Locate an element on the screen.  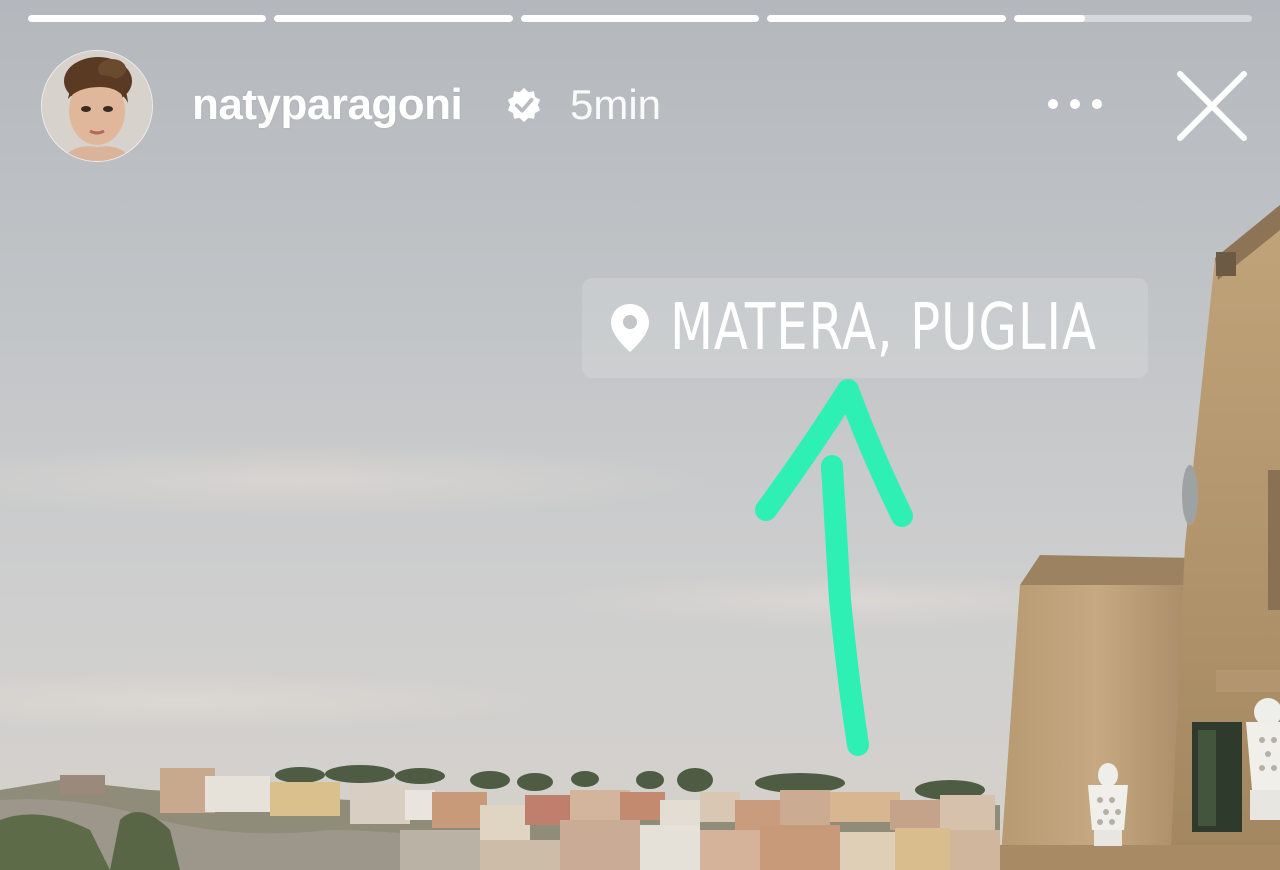
map-pin-icon is located at coordinates (630, 328).